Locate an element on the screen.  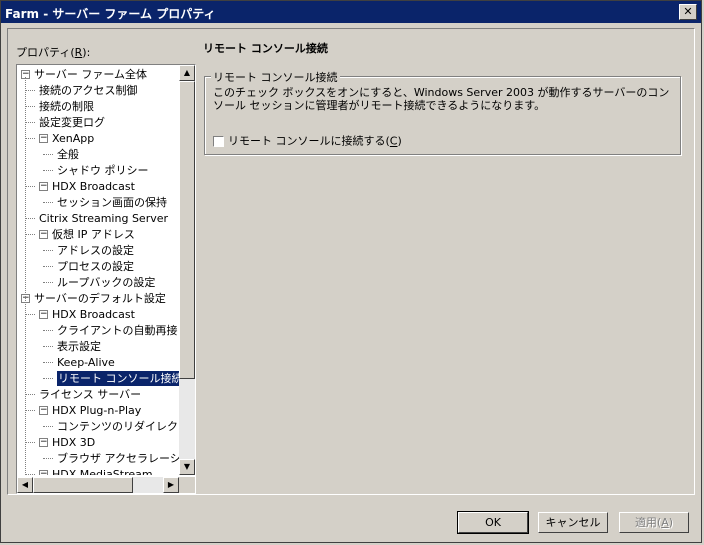
scrollbar-corner is located at coordinates (187, 485).